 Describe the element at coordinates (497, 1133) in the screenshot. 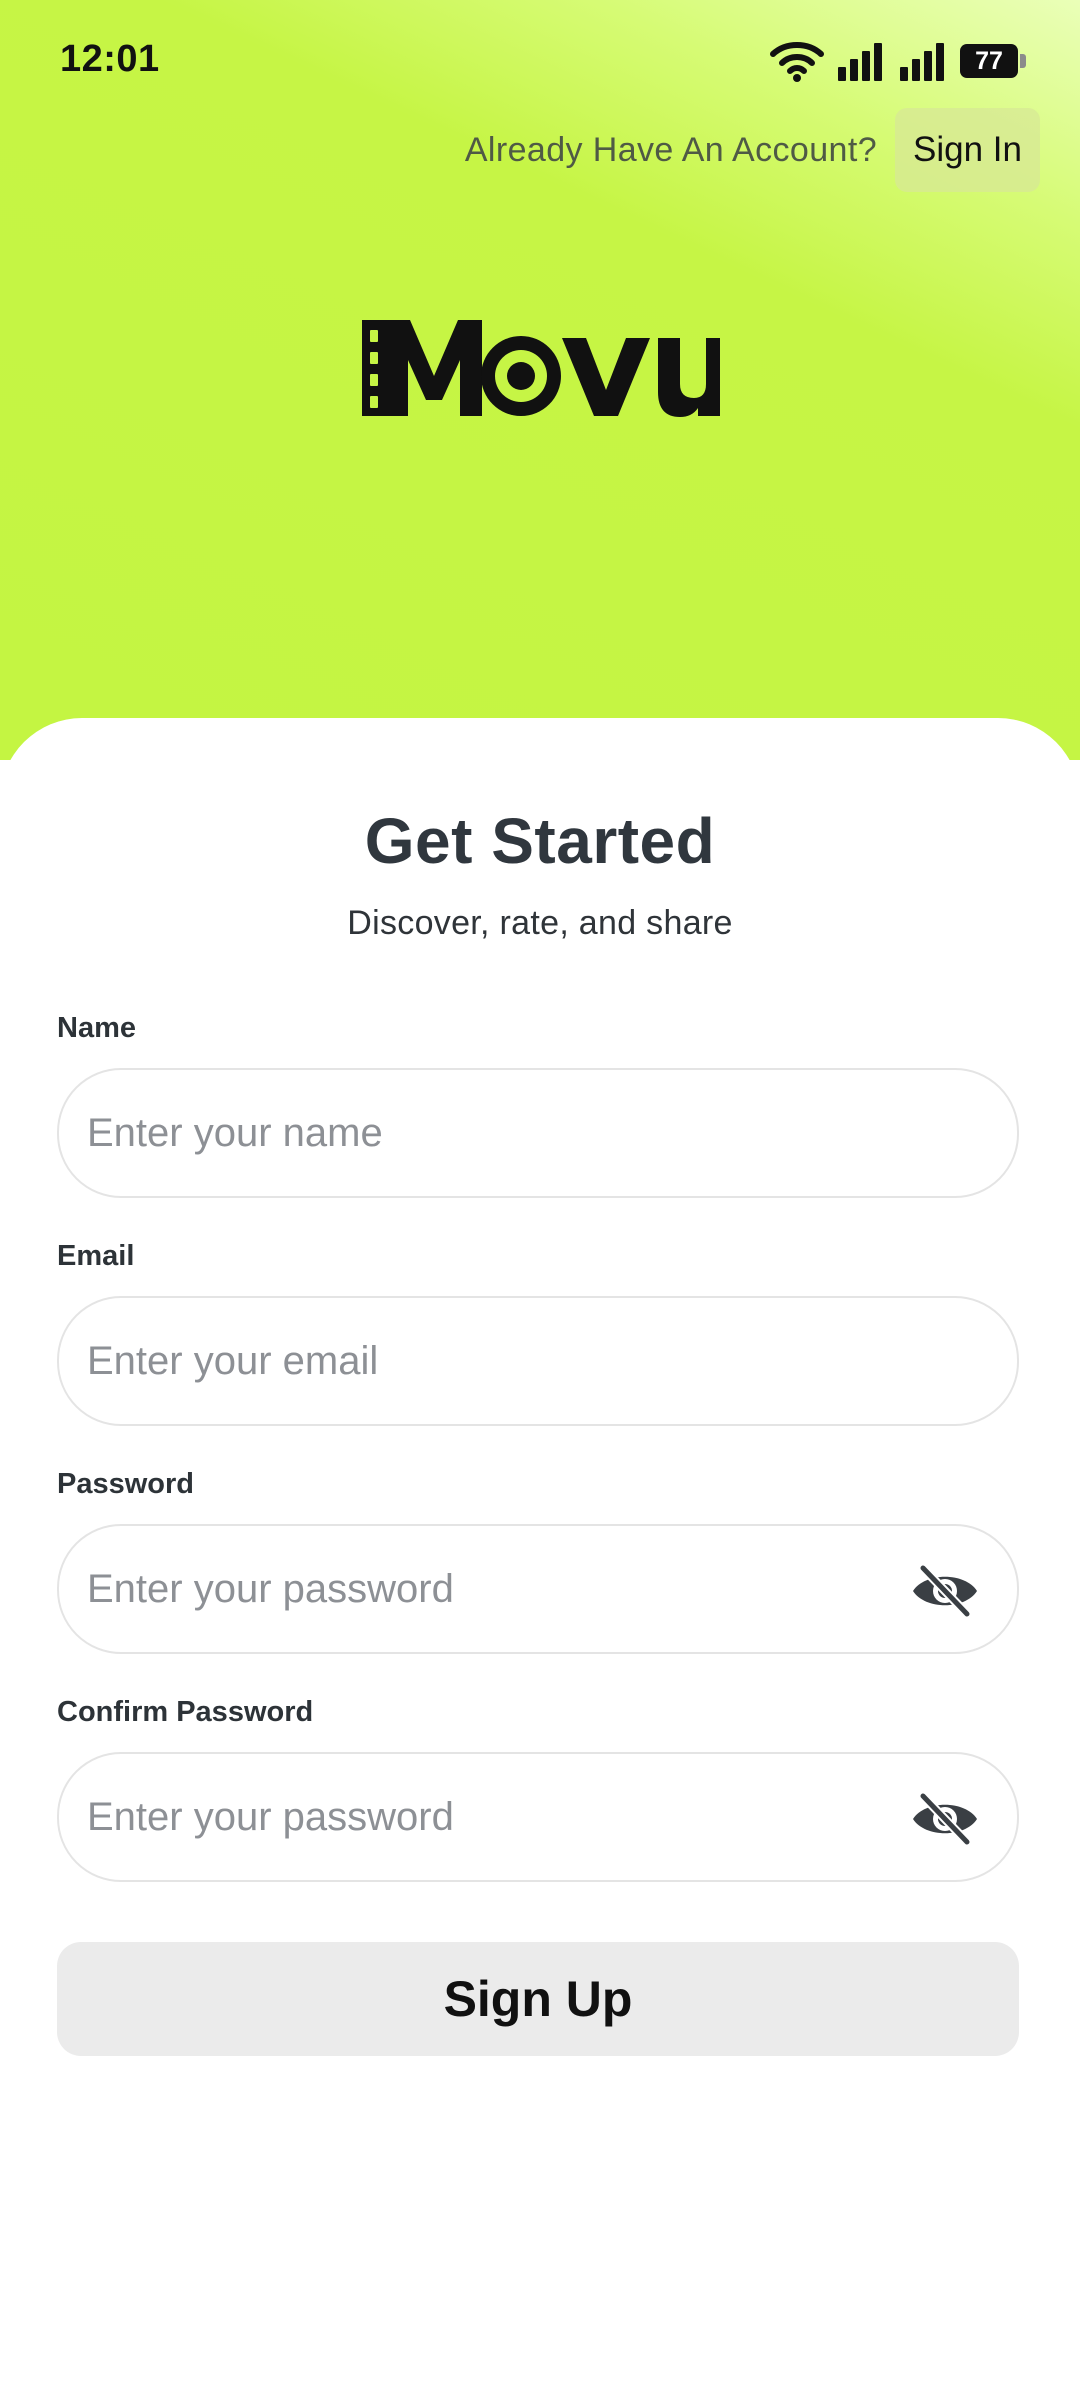

I see `name-input` at that location.